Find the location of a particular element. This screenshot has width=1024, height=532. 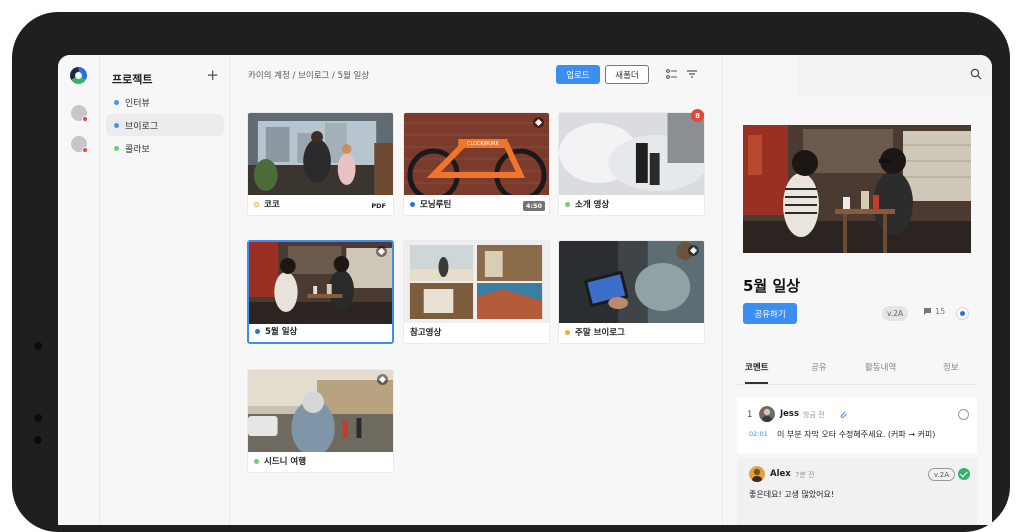

sidebar-item-interview: 인터뷰 is located at coordinates (165, 102).